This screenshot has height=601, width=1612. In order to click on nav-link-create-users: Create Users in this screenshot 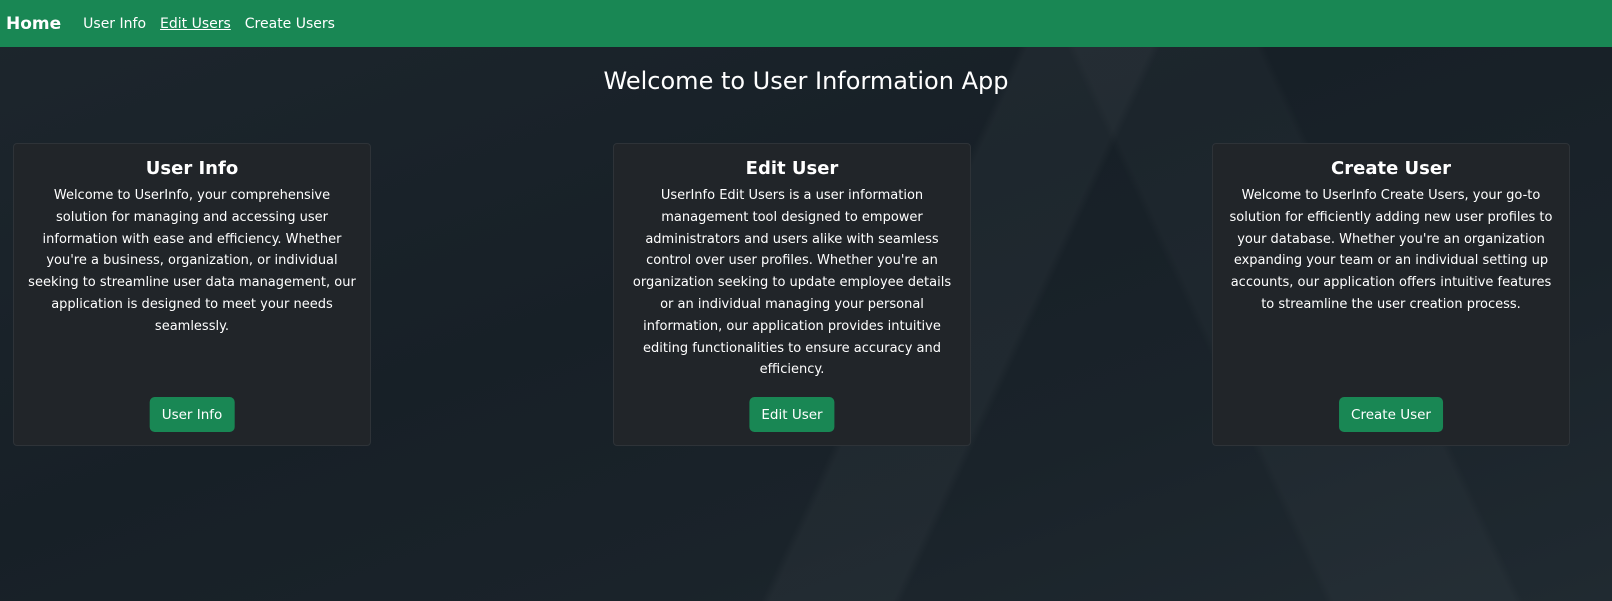, I will do `click(290, 24)`.